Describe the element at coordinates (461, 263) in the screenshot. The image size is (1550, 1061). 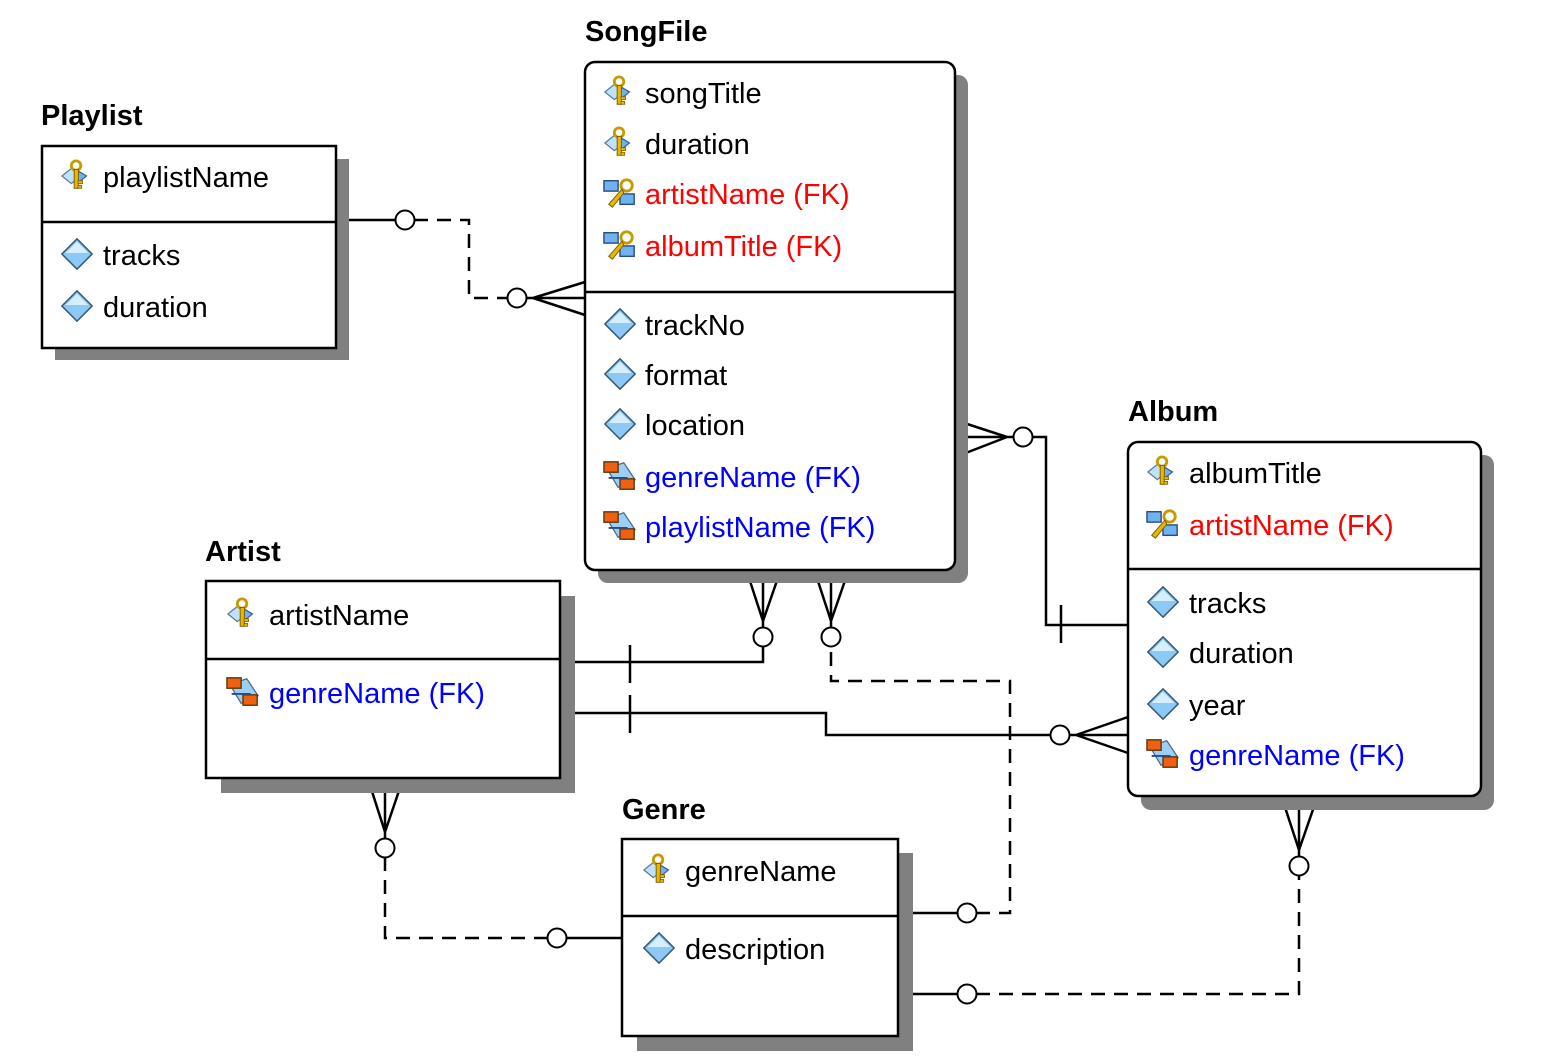
I see `relationship-playlist-songfile` at that location.